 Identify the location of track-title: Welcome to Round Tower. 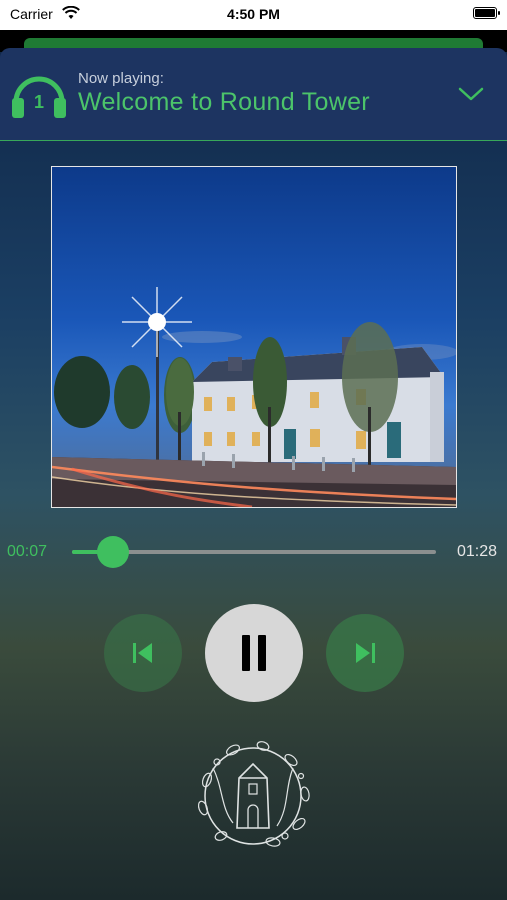
(224, 102).